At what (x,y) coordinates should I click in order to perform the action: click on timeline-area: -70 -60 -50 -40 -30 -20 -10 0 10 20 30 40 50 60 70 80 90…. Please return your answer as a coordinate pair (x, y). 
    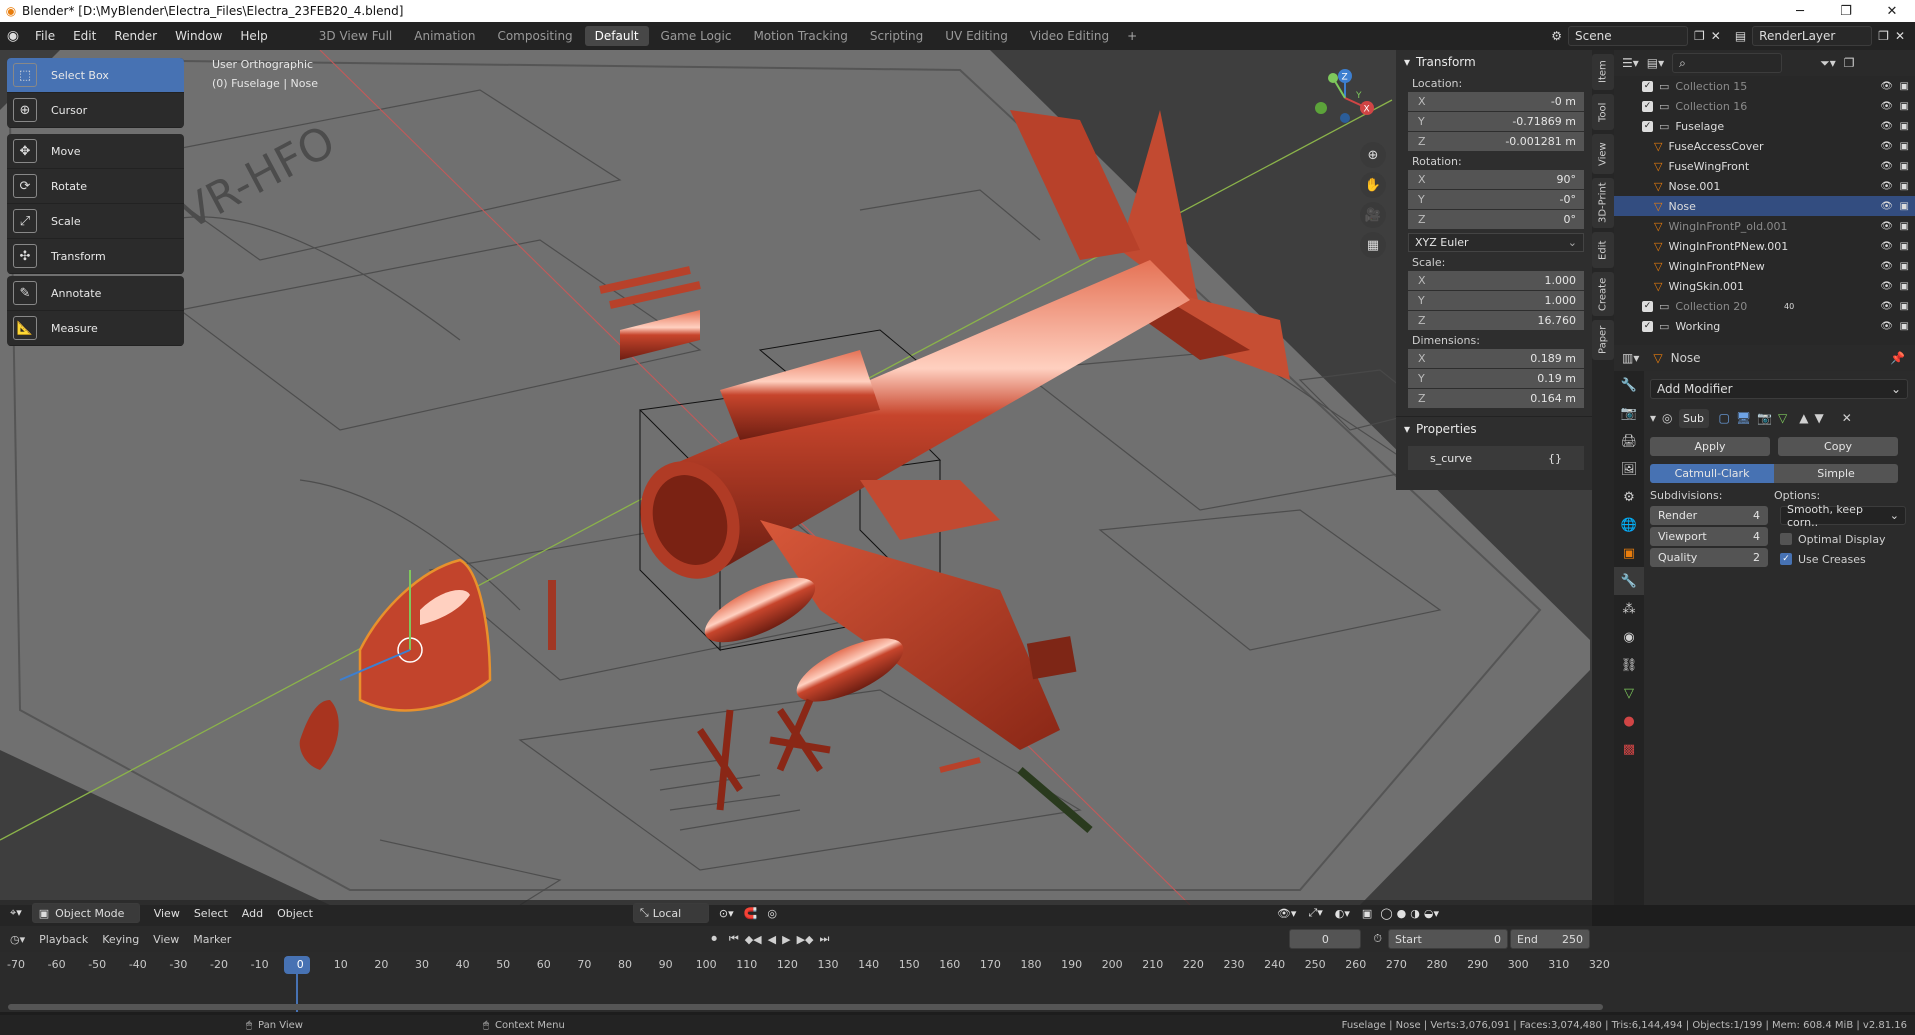
    Looking at the image, I should click on (957, 982).